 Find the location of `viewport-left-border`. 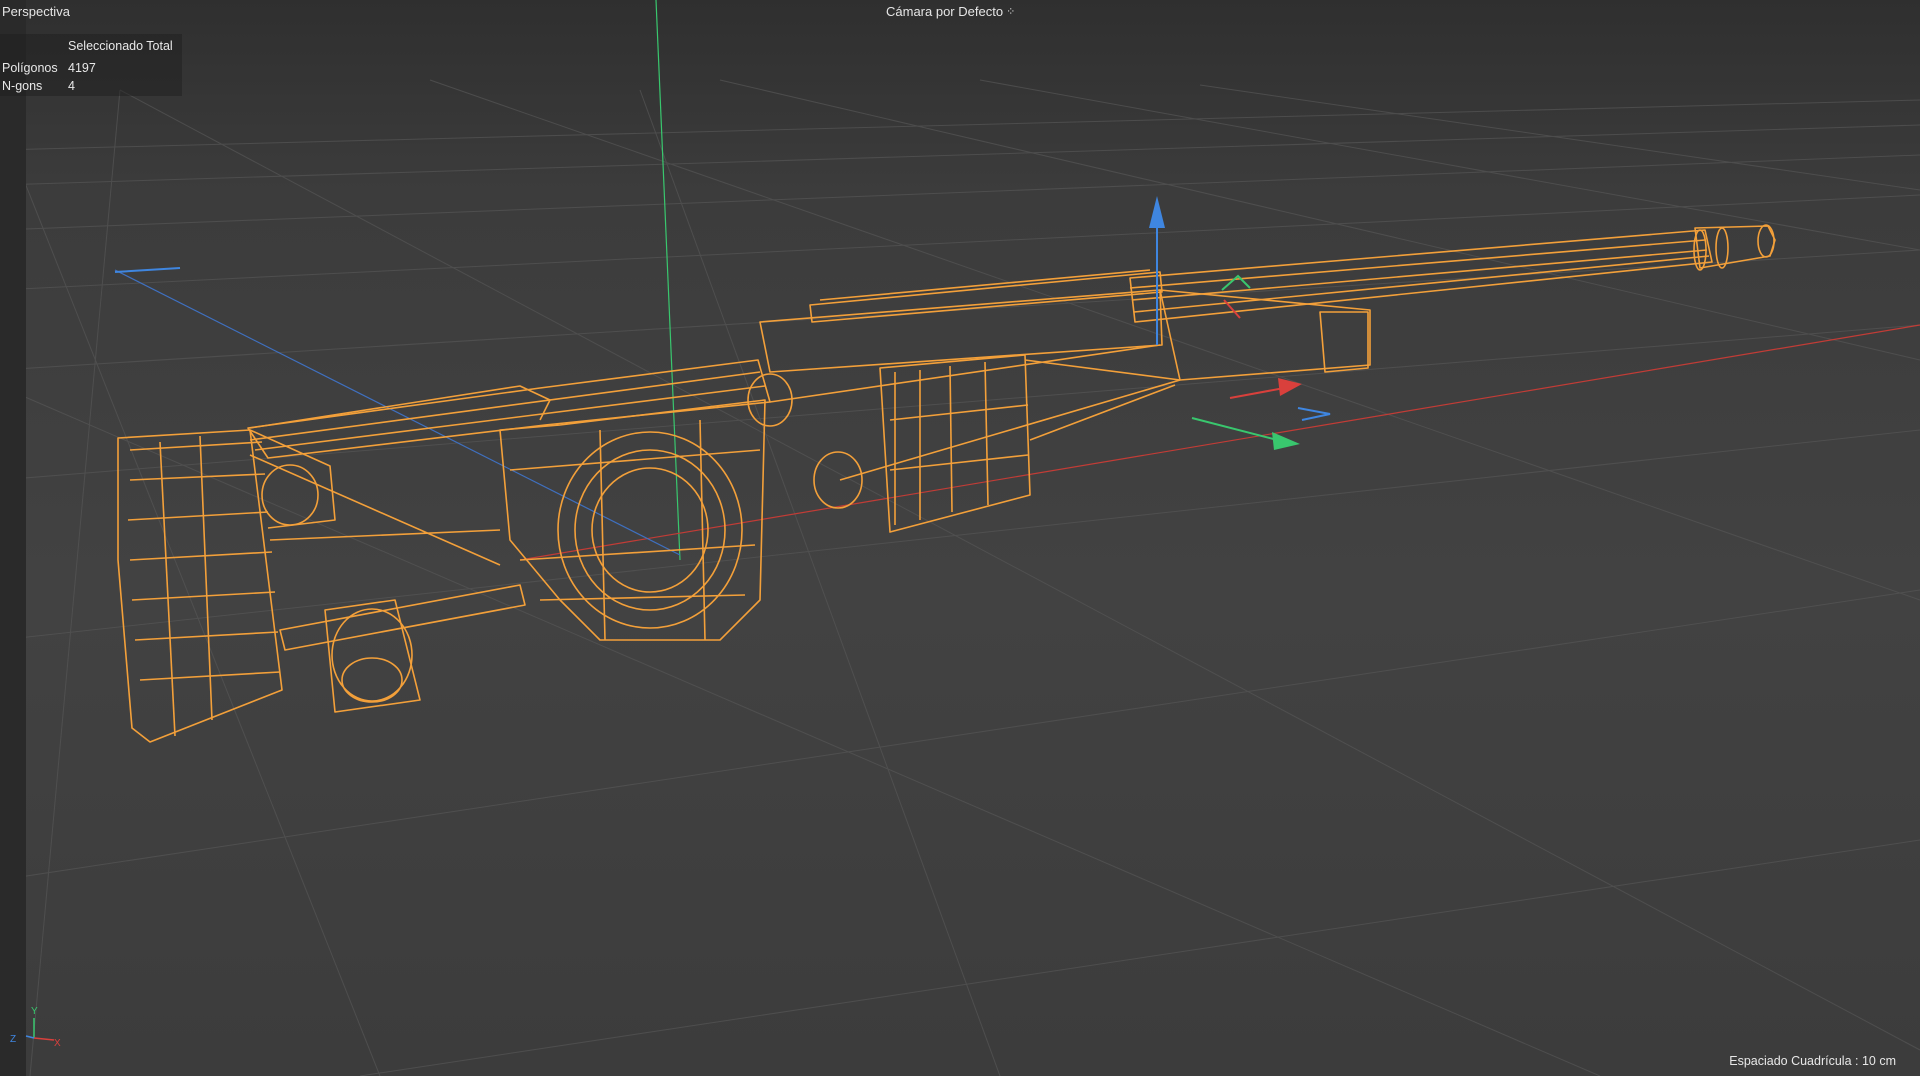

viewport-left-border is located at coordinates (13, 538).